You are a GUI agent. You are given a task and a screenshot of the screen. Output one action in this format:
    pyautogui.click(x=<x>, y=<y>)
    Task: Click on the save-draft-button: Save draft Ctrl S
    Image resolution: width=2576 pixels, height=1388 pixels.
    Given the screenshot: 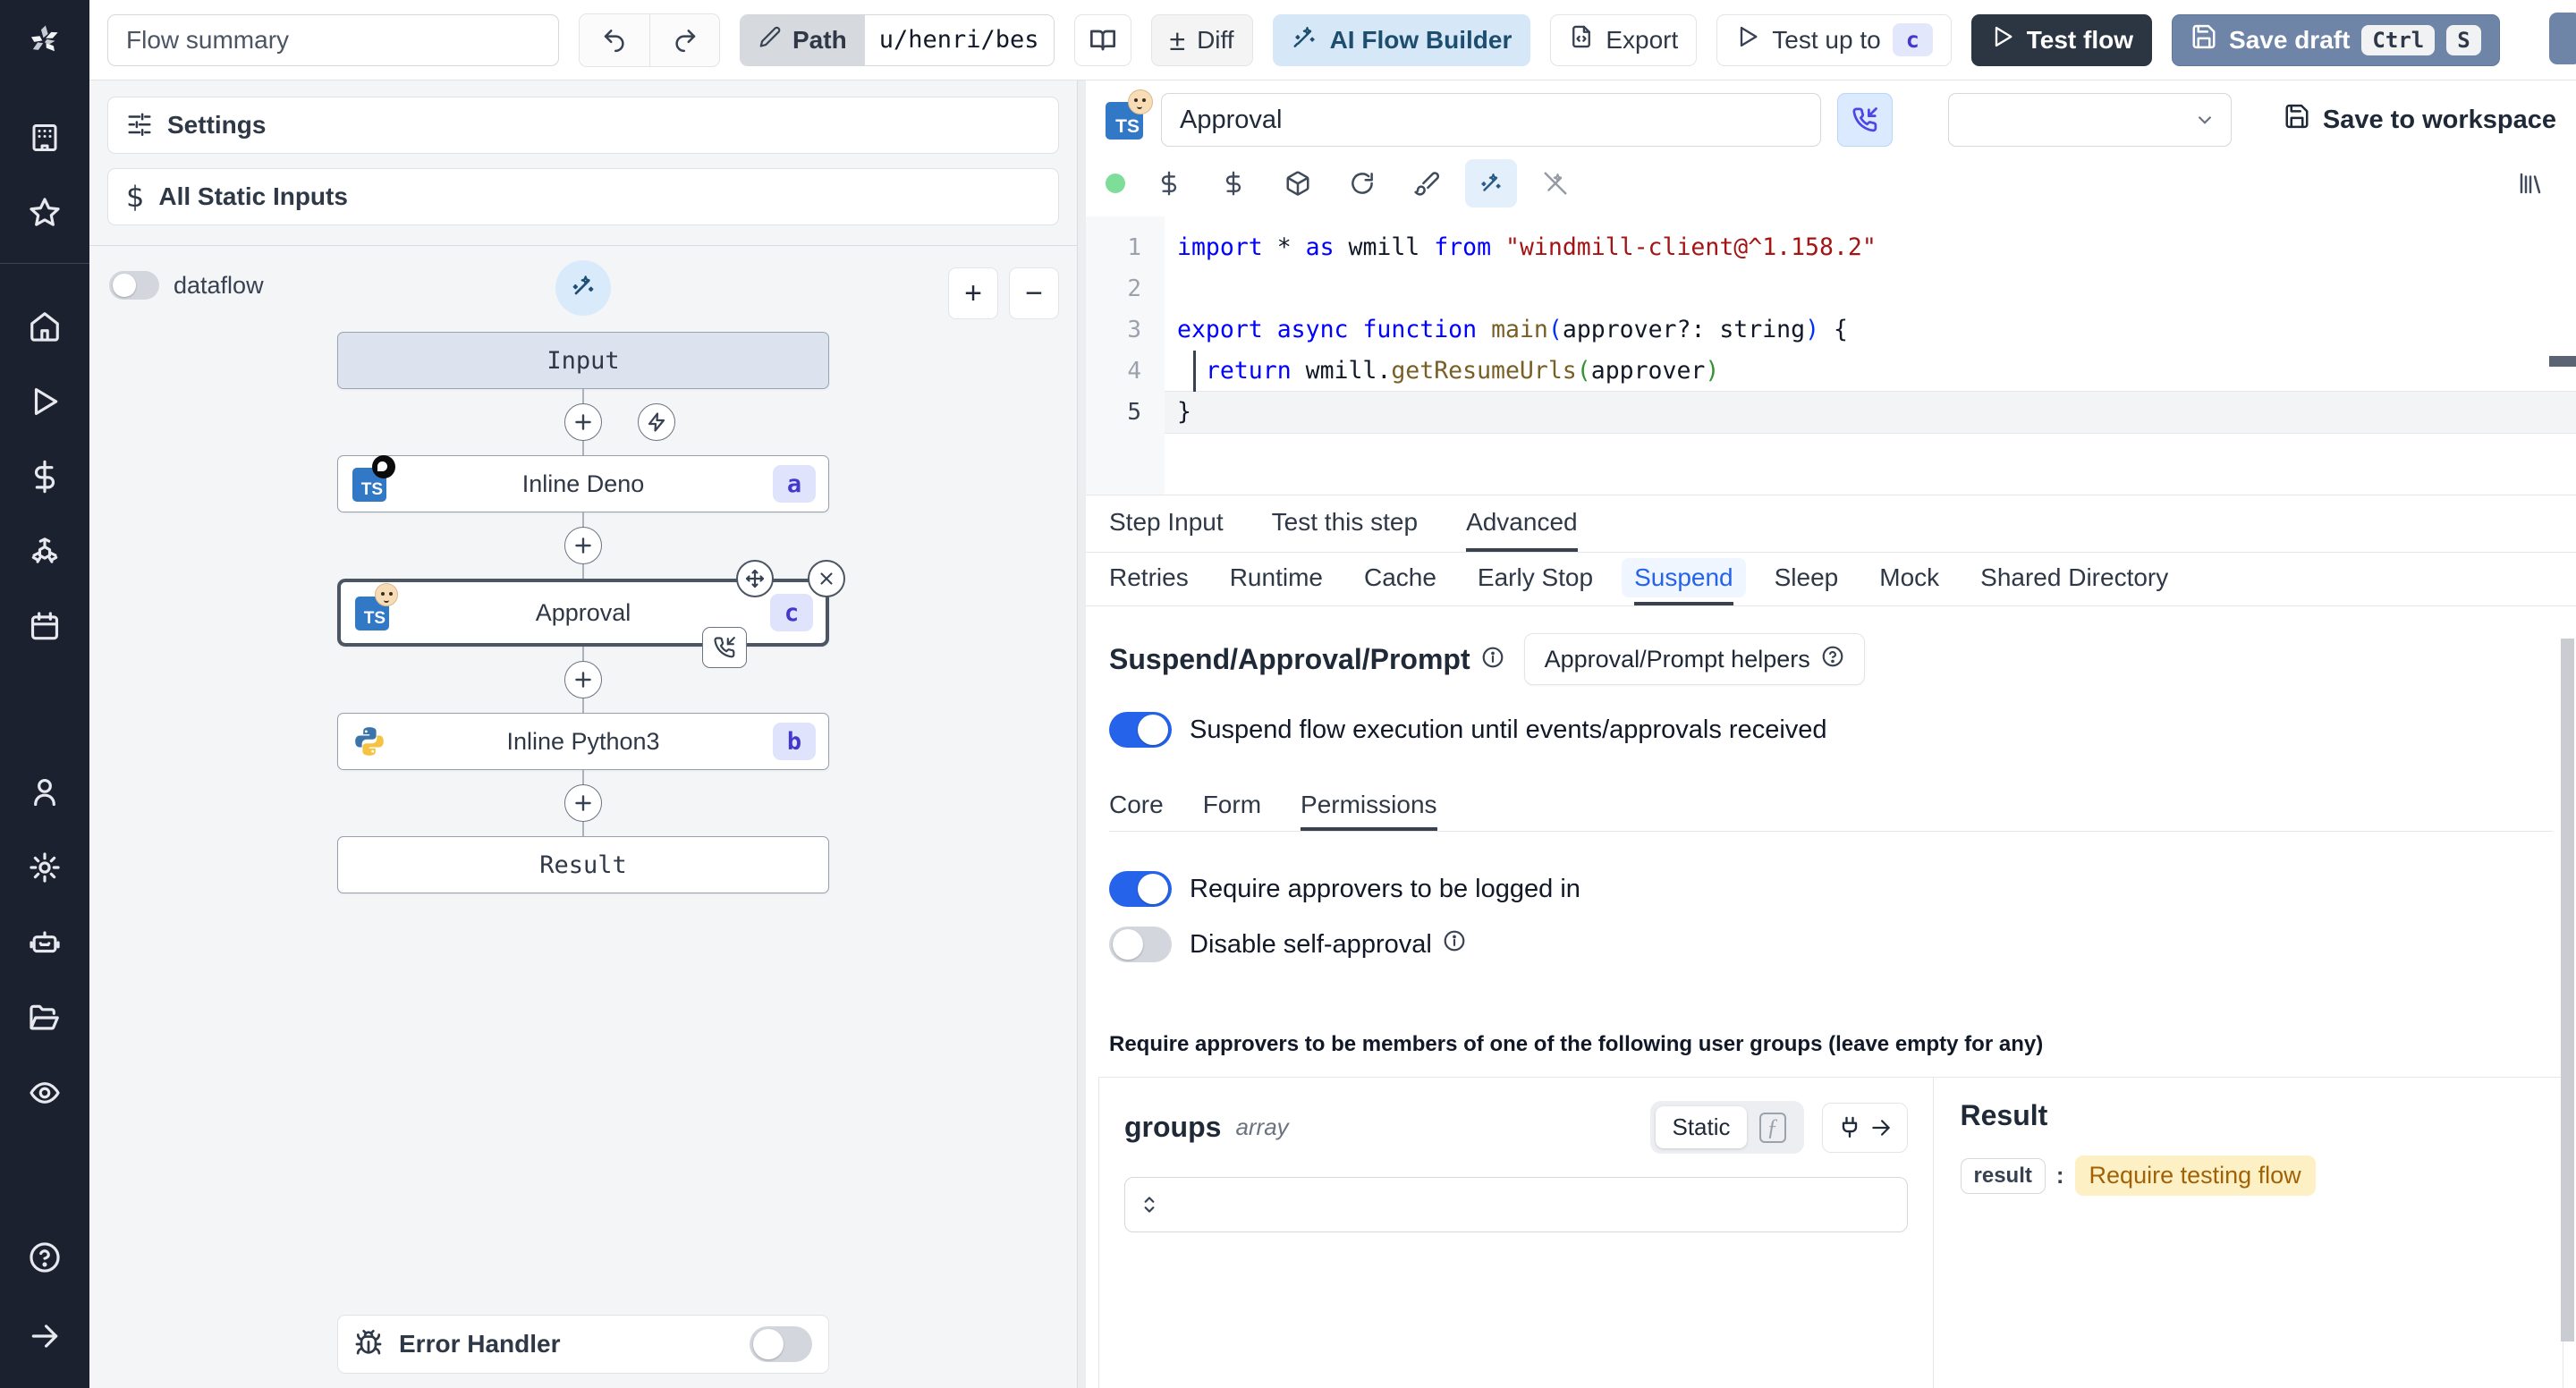 What is the action you would take?
    pyautogui.click(x=2336, y=40)
    